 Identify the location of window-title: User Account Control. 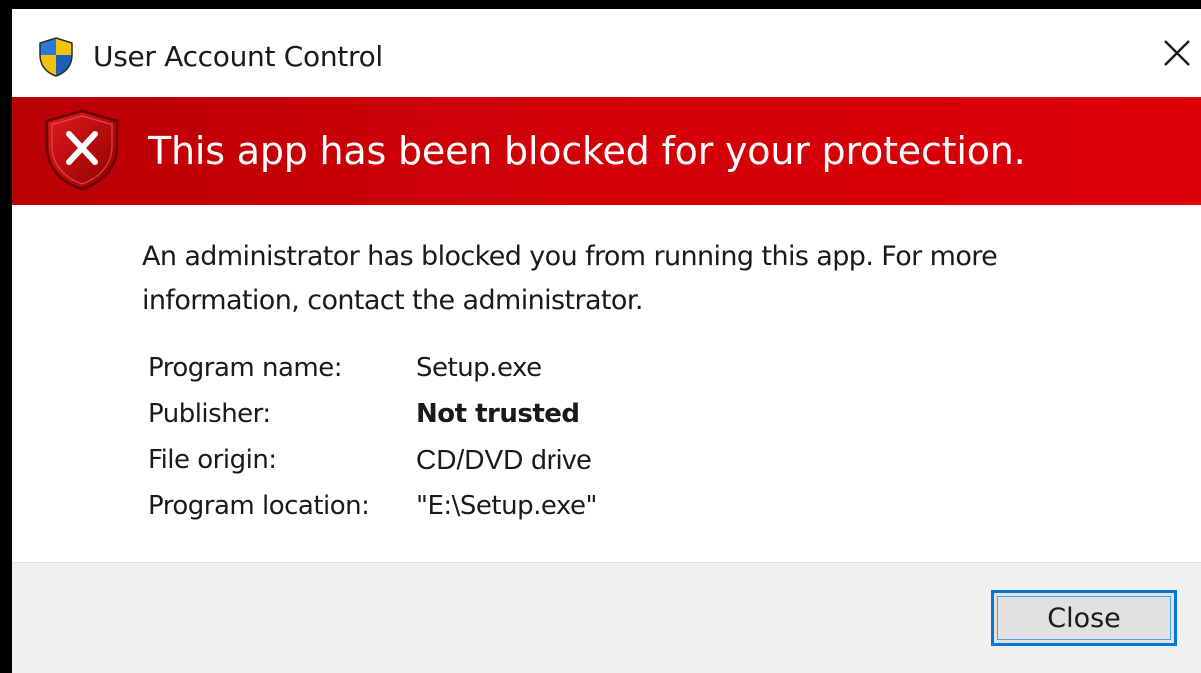
(238, 56).